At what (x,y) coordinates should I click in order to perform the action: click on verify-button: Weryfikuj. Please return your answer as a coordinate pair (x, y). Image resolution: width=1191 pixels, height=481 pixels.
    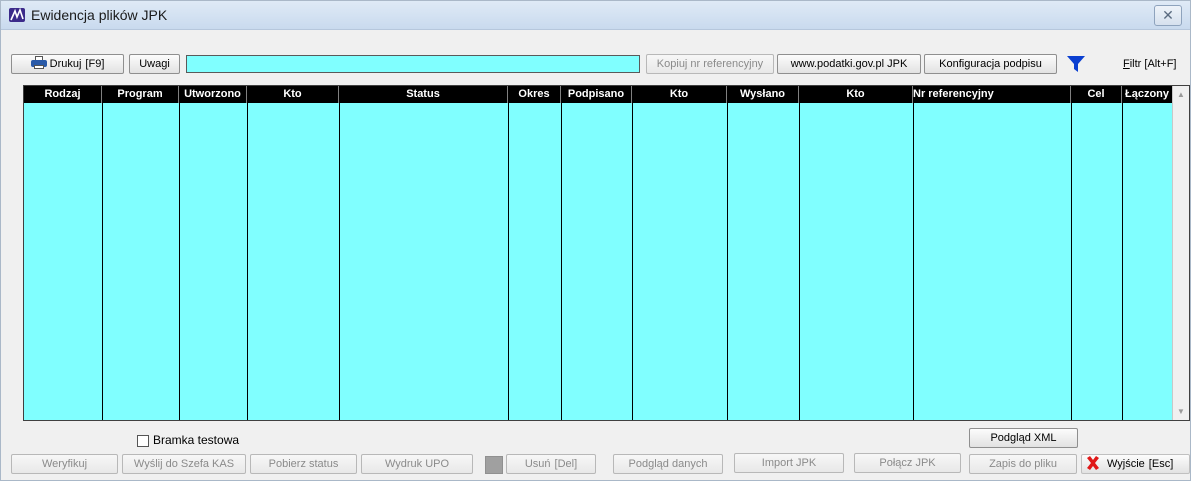
    Looking at the image, I should click on (64, 464).